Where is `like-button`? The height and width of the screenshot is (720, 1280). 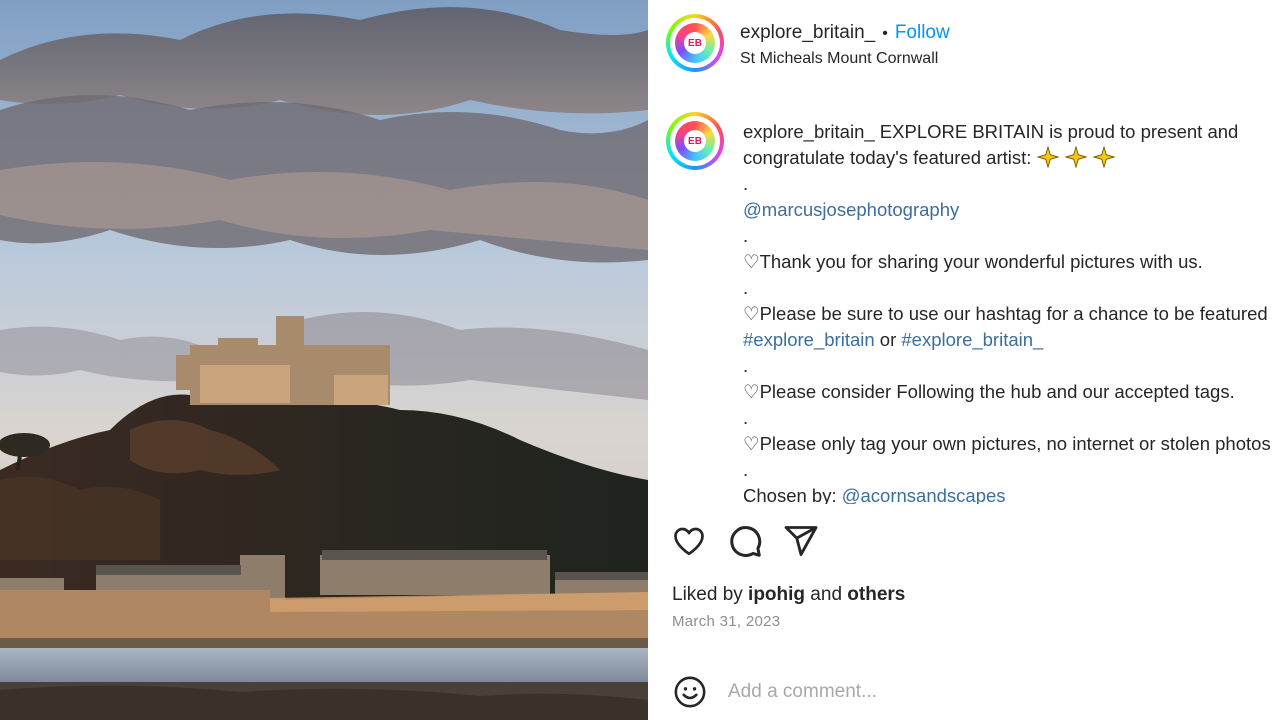
like-button is located at coordinates (689, 541).